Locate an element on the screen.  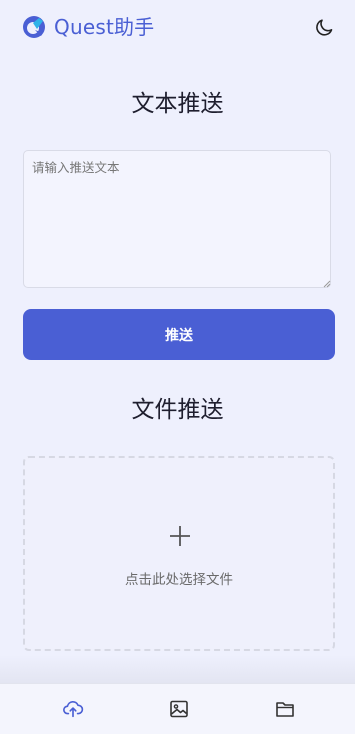
plus-icon is located at coordinates (180, 536).